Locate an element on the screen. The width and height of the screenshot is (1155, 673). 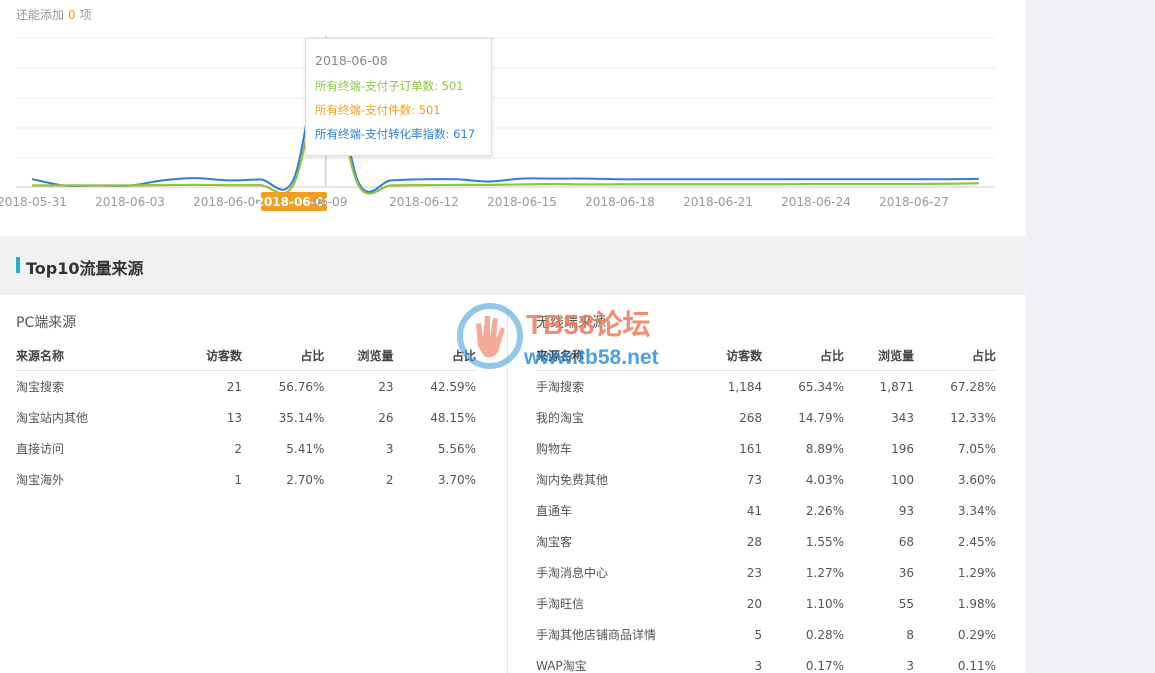
remaining-note: 还能添加 0 项 is located at coordinates (54, 14).